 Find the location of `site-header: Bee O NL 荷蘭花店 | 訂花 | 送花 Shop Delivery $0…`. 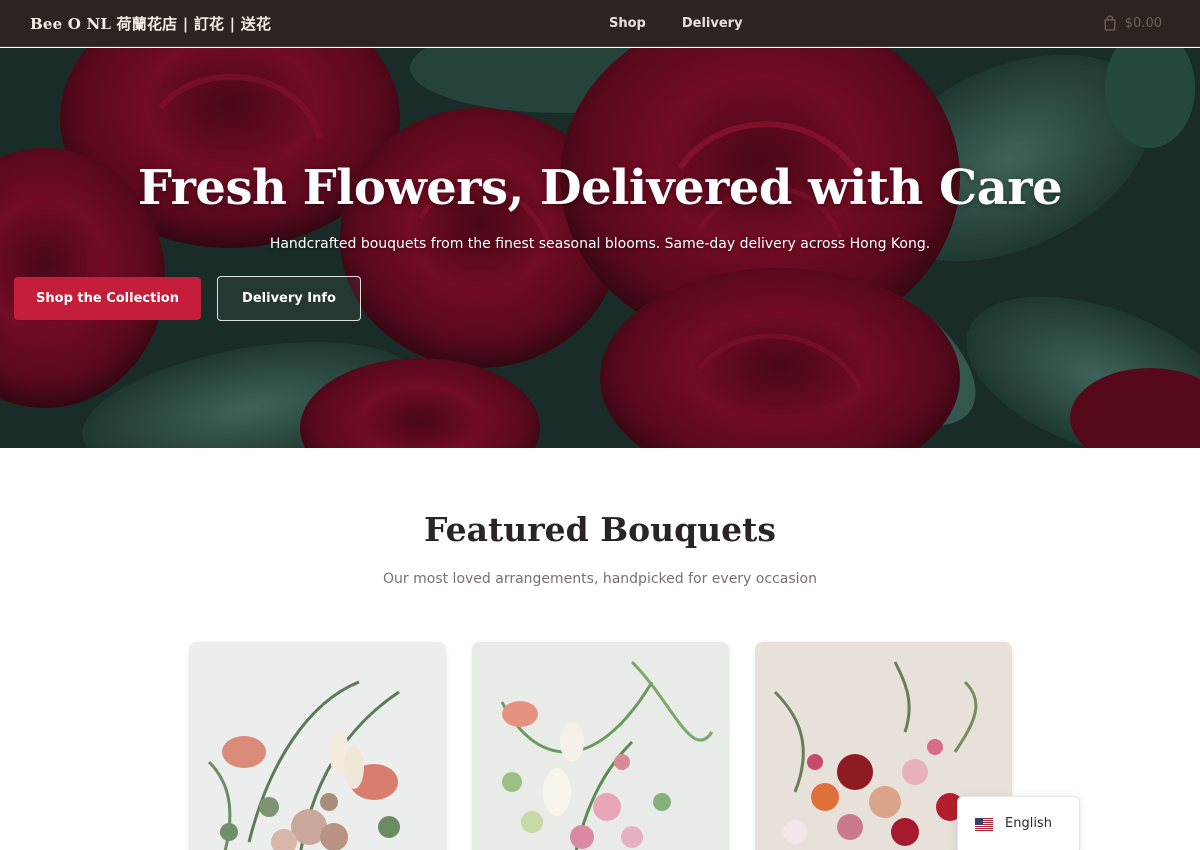

site-header: Bee O NL 荷蘭花店 | 訂花 | 送花 Shop Delivery $0… is located at coordinates (600, 23).